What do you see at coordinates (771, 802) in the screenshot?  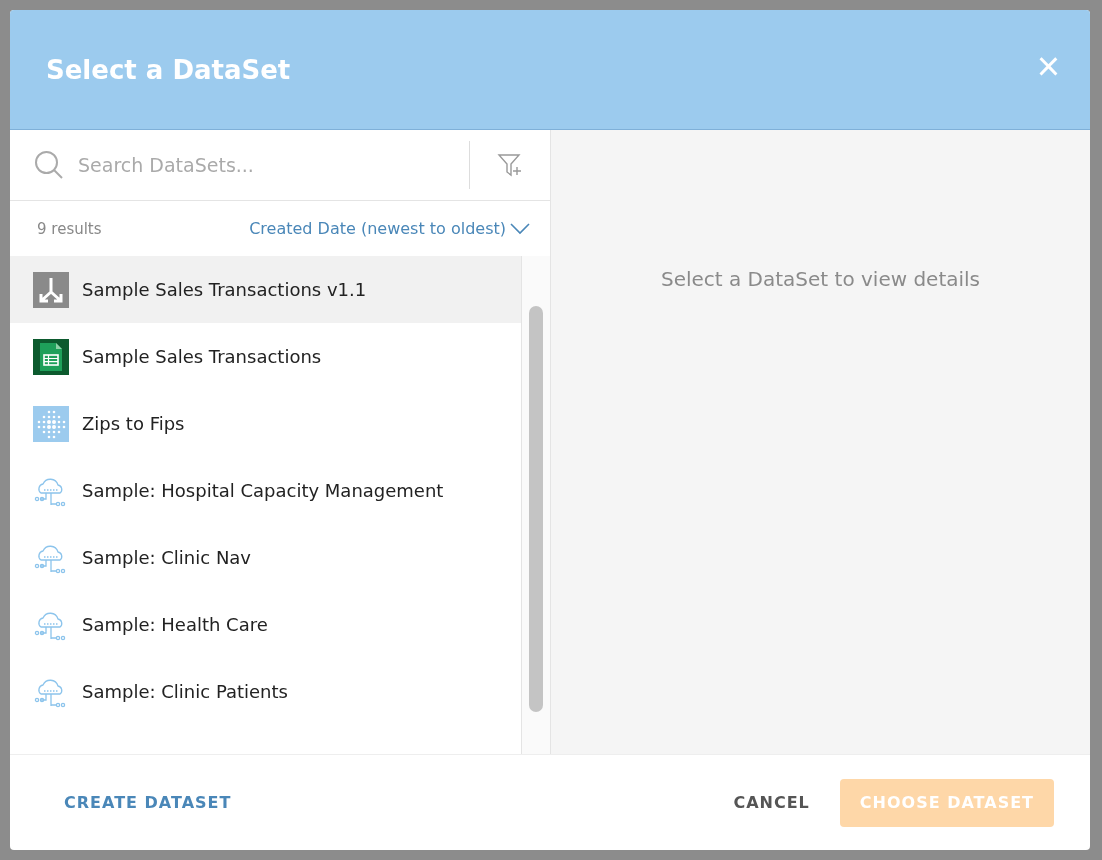 I see `cancel-button: CANCEL` at bounding box center [771, 802].